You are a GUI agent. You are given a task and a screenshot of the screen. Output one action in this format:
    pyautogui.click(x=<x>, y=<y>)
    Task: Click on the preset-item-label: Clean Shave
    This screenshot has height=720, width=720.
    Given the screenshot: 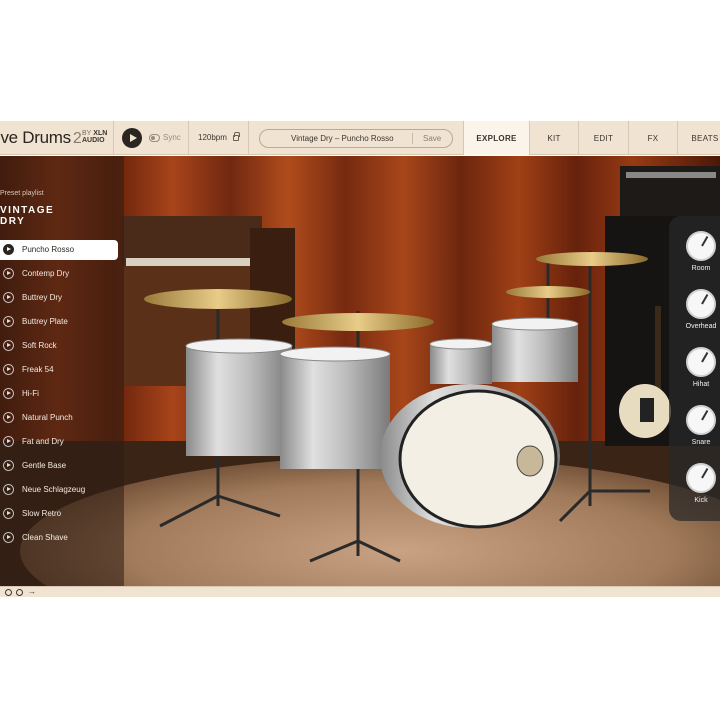 What is the action you would take?
    pyautogui.click(x=45, y=537)
    